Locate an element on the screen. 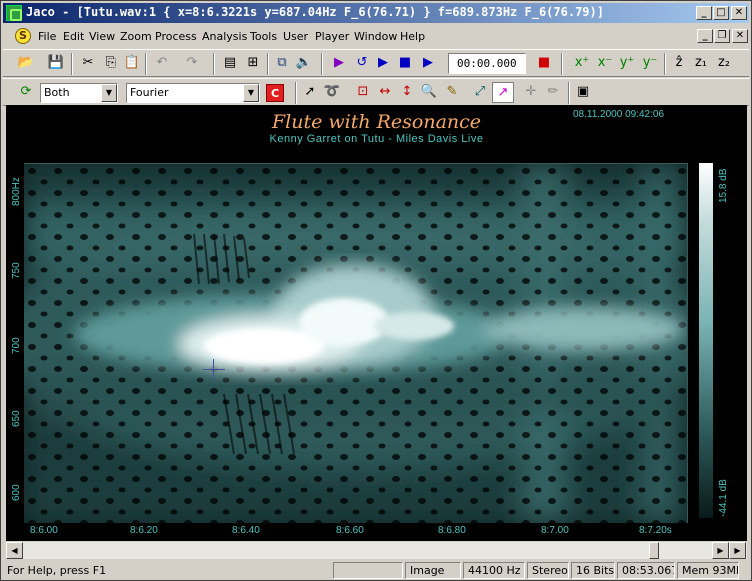 The height and width of the screenshot is (581, 752). play-selection-icon: ▶ is located at coordinates (339, 63).